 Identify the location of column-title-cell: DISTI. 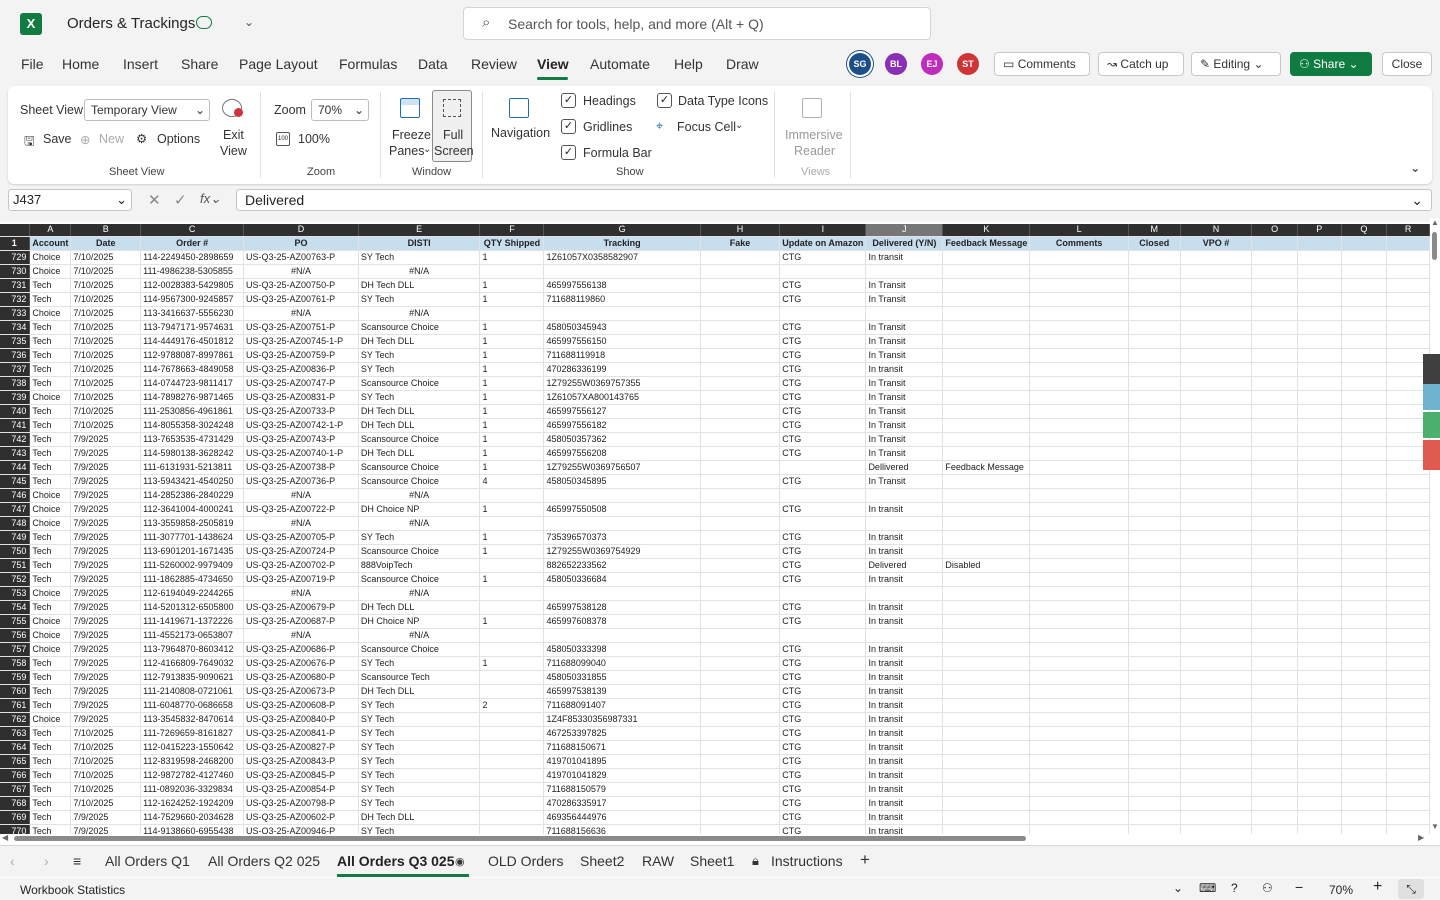
(419, 243).